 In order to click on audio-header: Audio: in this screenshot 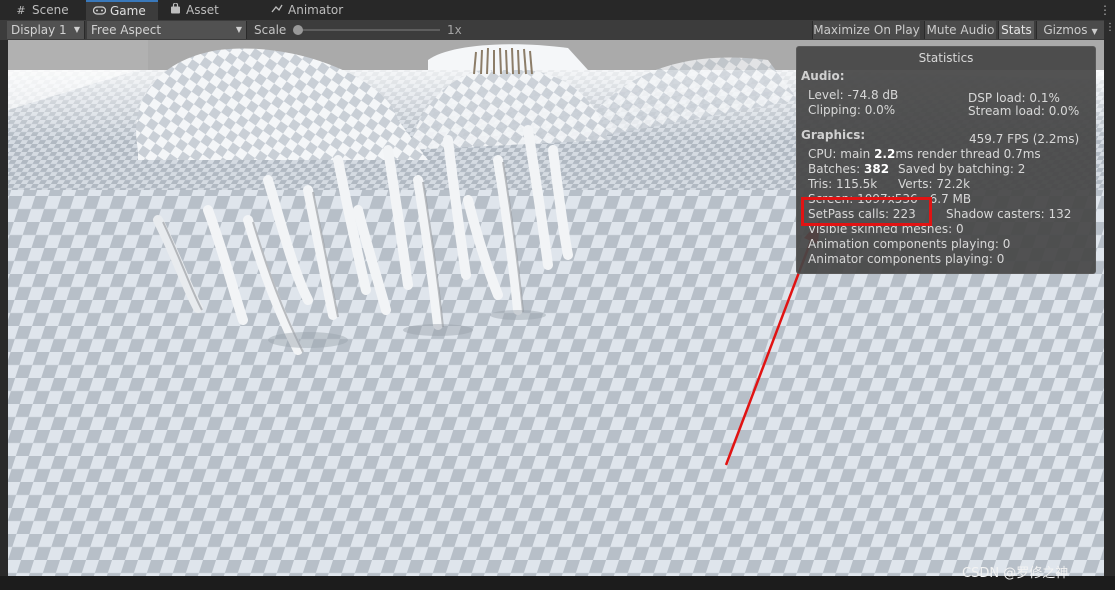, I will do `click(823, 76)`.